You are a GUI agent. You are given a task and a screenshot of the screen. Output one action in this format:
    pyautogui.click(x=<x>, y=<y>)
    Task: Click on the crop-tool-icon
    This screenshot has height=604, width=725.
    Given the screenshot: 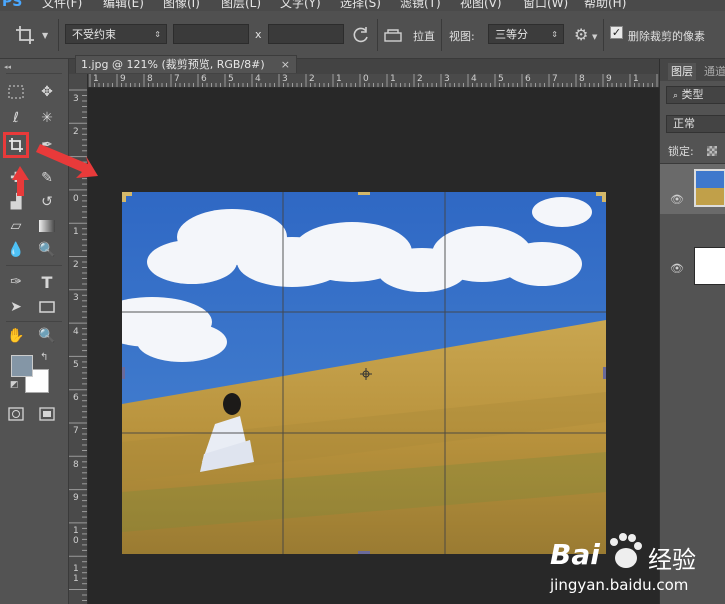 What is the action you would take?
    pyautogui.click(x=16, y=145)
    